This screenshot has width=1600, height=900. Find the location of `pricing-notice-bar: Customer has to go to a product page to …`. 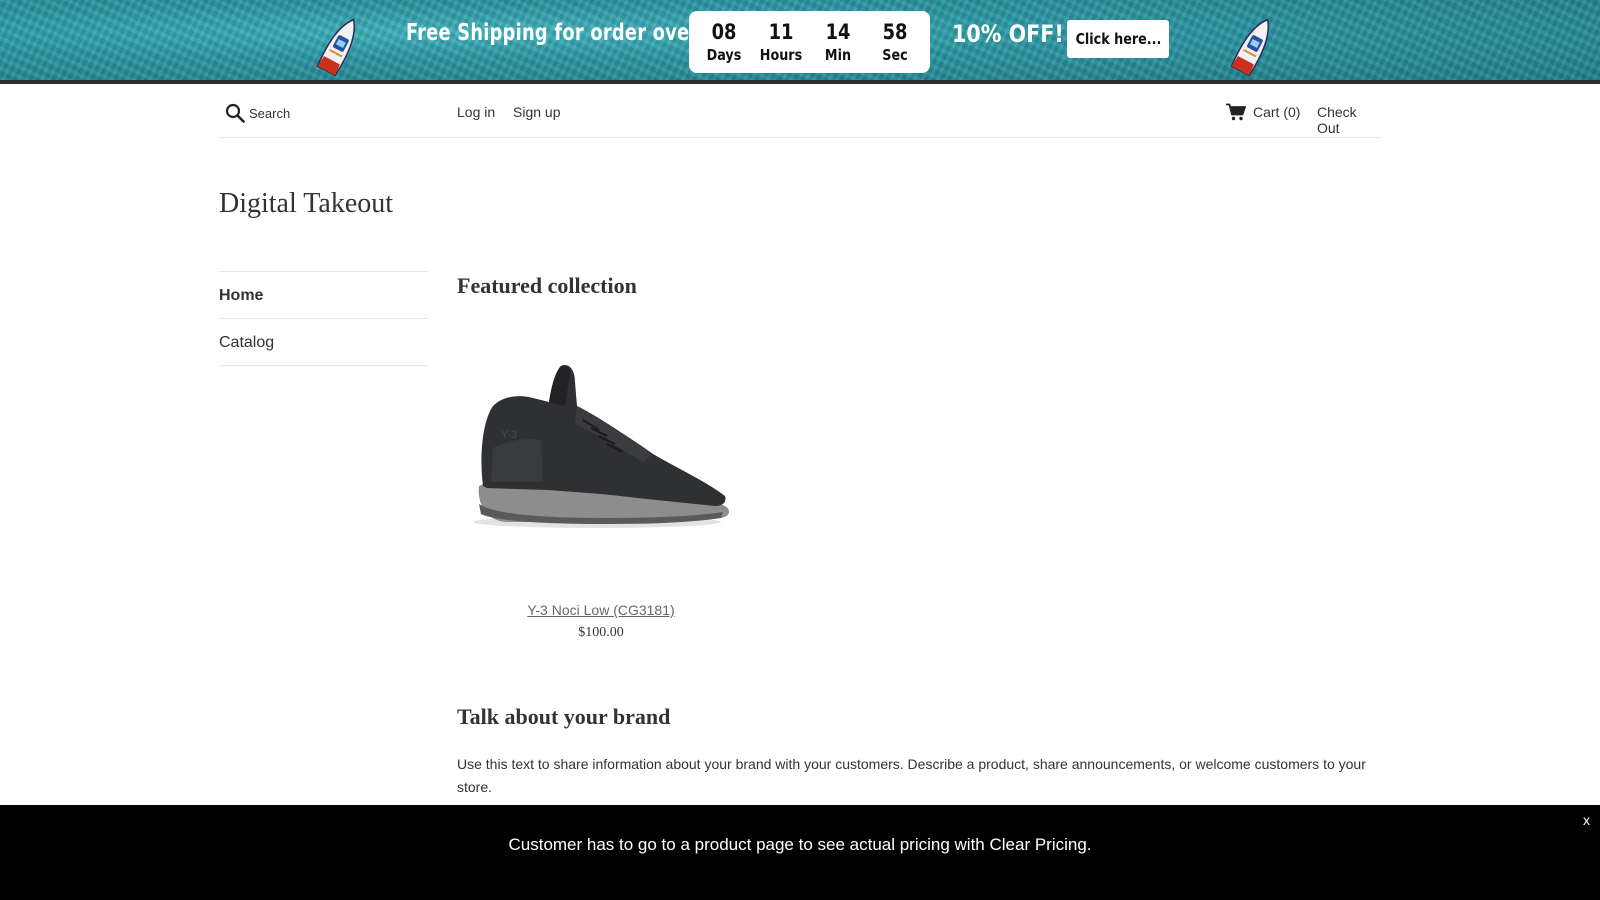

pricing-notice-bar: Customer has to go to a product page to … is located at coordinates (800, 852).